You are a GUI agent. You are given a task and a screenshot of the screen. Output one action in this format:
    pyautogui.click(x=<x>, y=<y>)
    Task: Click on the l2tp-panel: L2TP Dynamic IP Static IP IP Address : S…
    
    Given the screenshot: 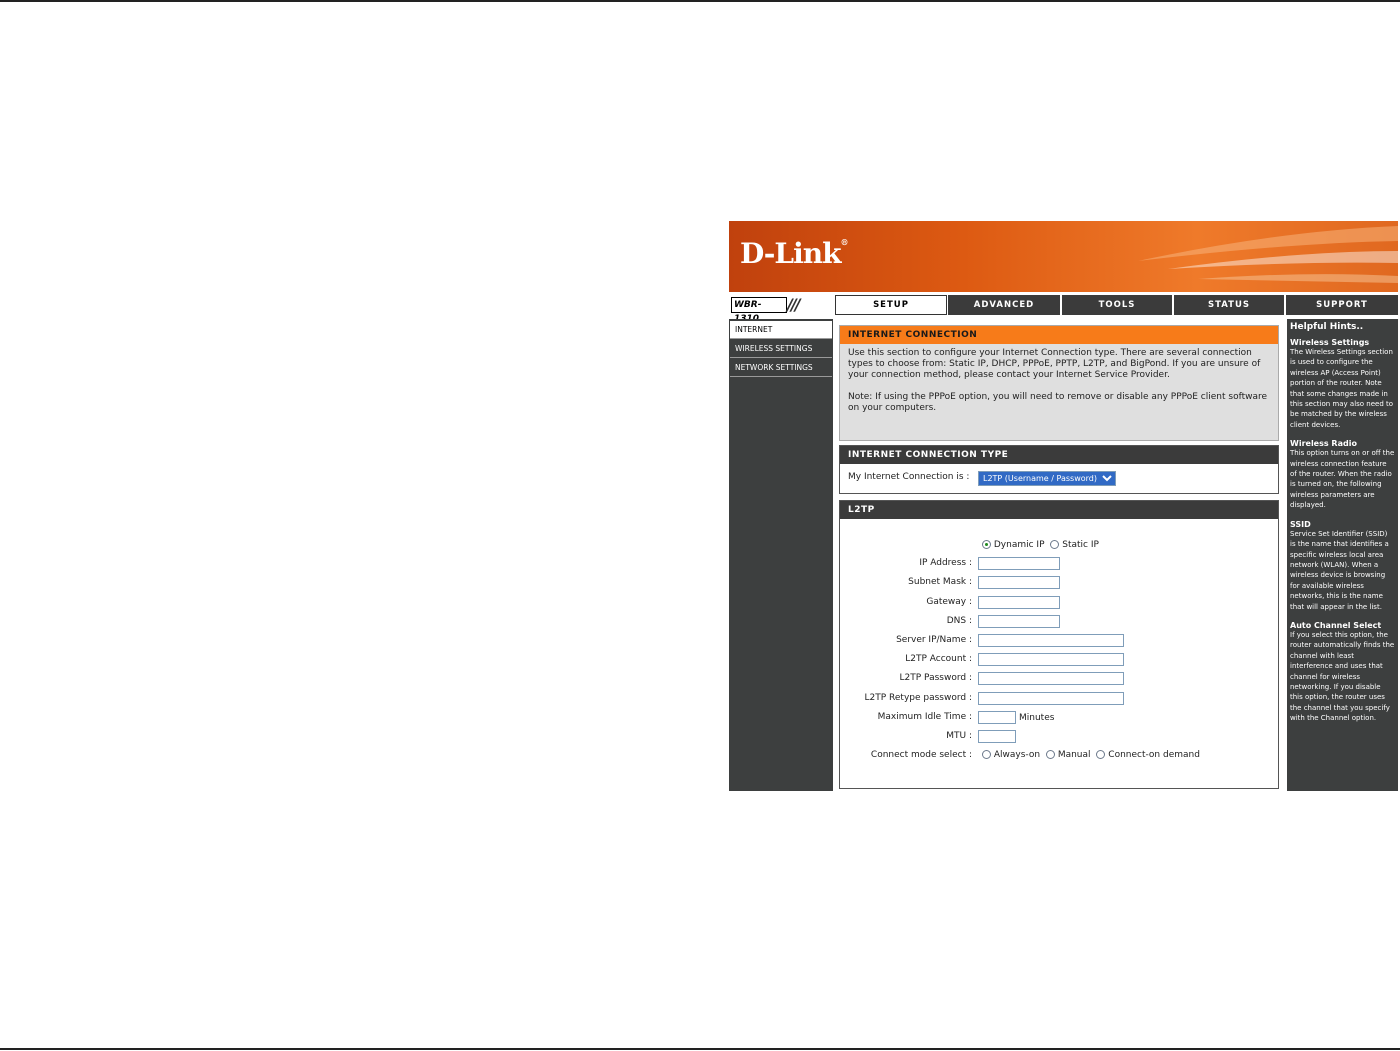 What is the action you would take?
    pyautogui.click(x=1059, y=644)
    